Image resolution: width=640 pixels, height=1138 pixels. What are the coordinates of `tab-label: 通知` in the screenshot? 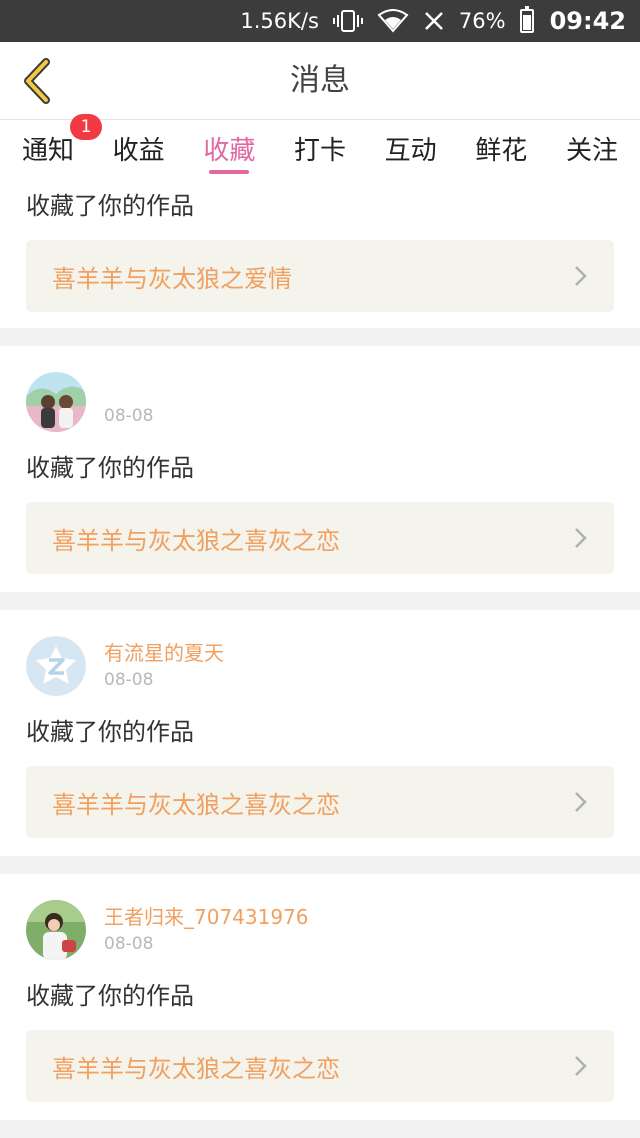 It's located at (48, 151).